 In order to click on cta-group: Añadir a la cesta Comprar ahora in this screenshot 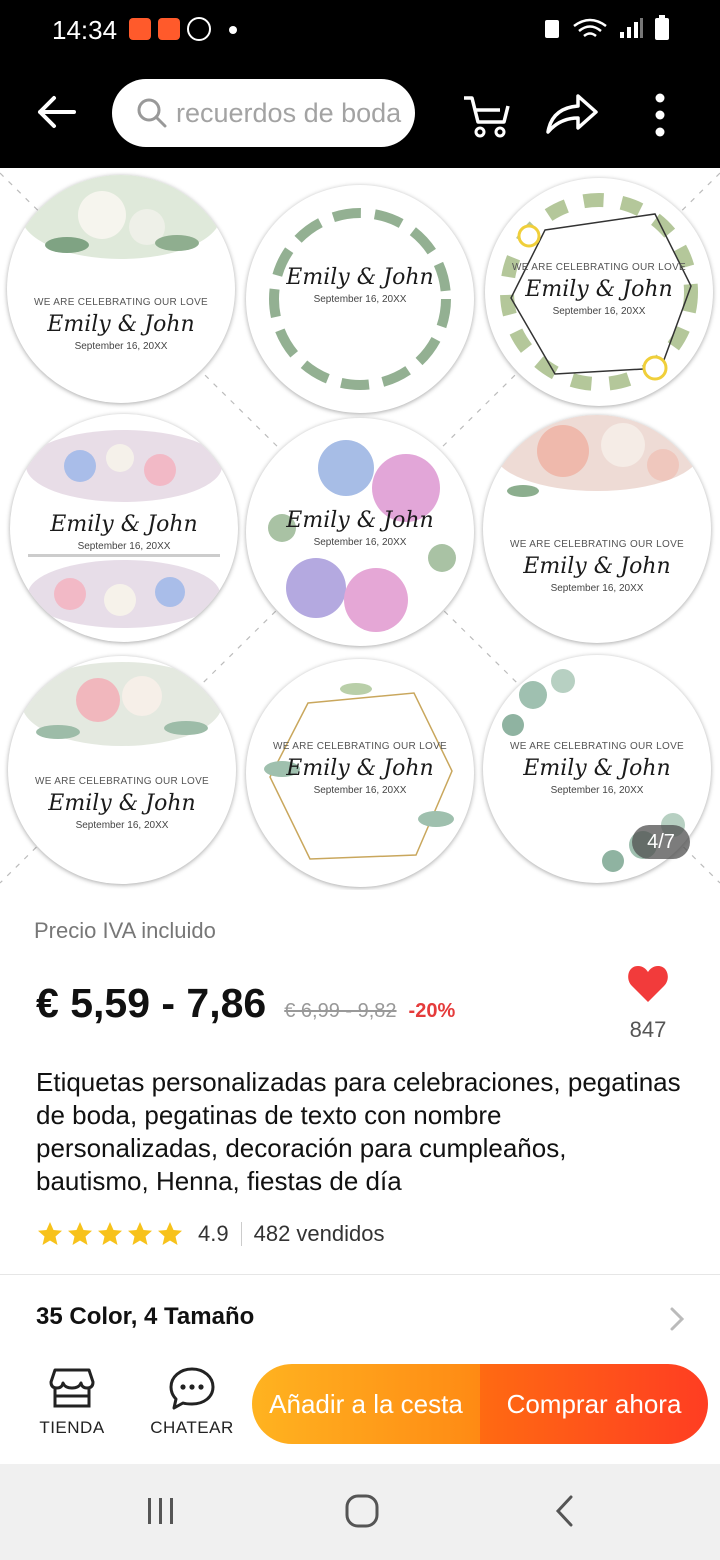, I will do `click(480, 1404)`.